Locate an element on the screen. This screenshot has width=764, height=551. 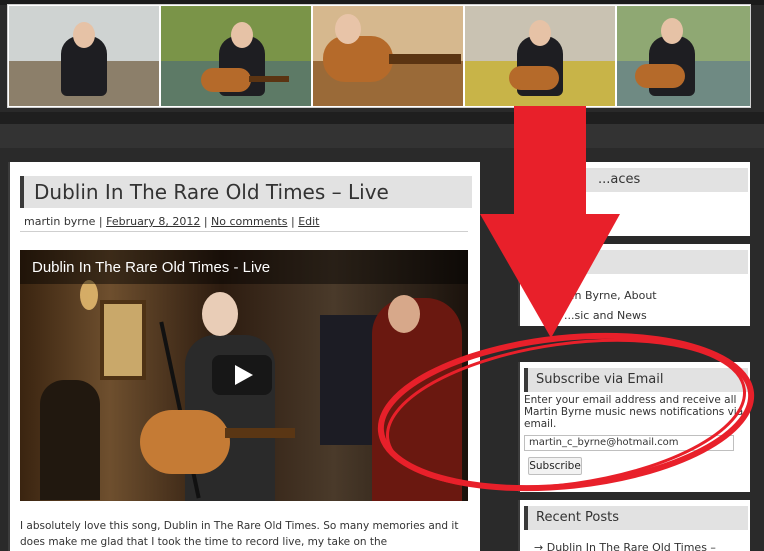
edit-link: Edit is located at coordinates (308, 221).